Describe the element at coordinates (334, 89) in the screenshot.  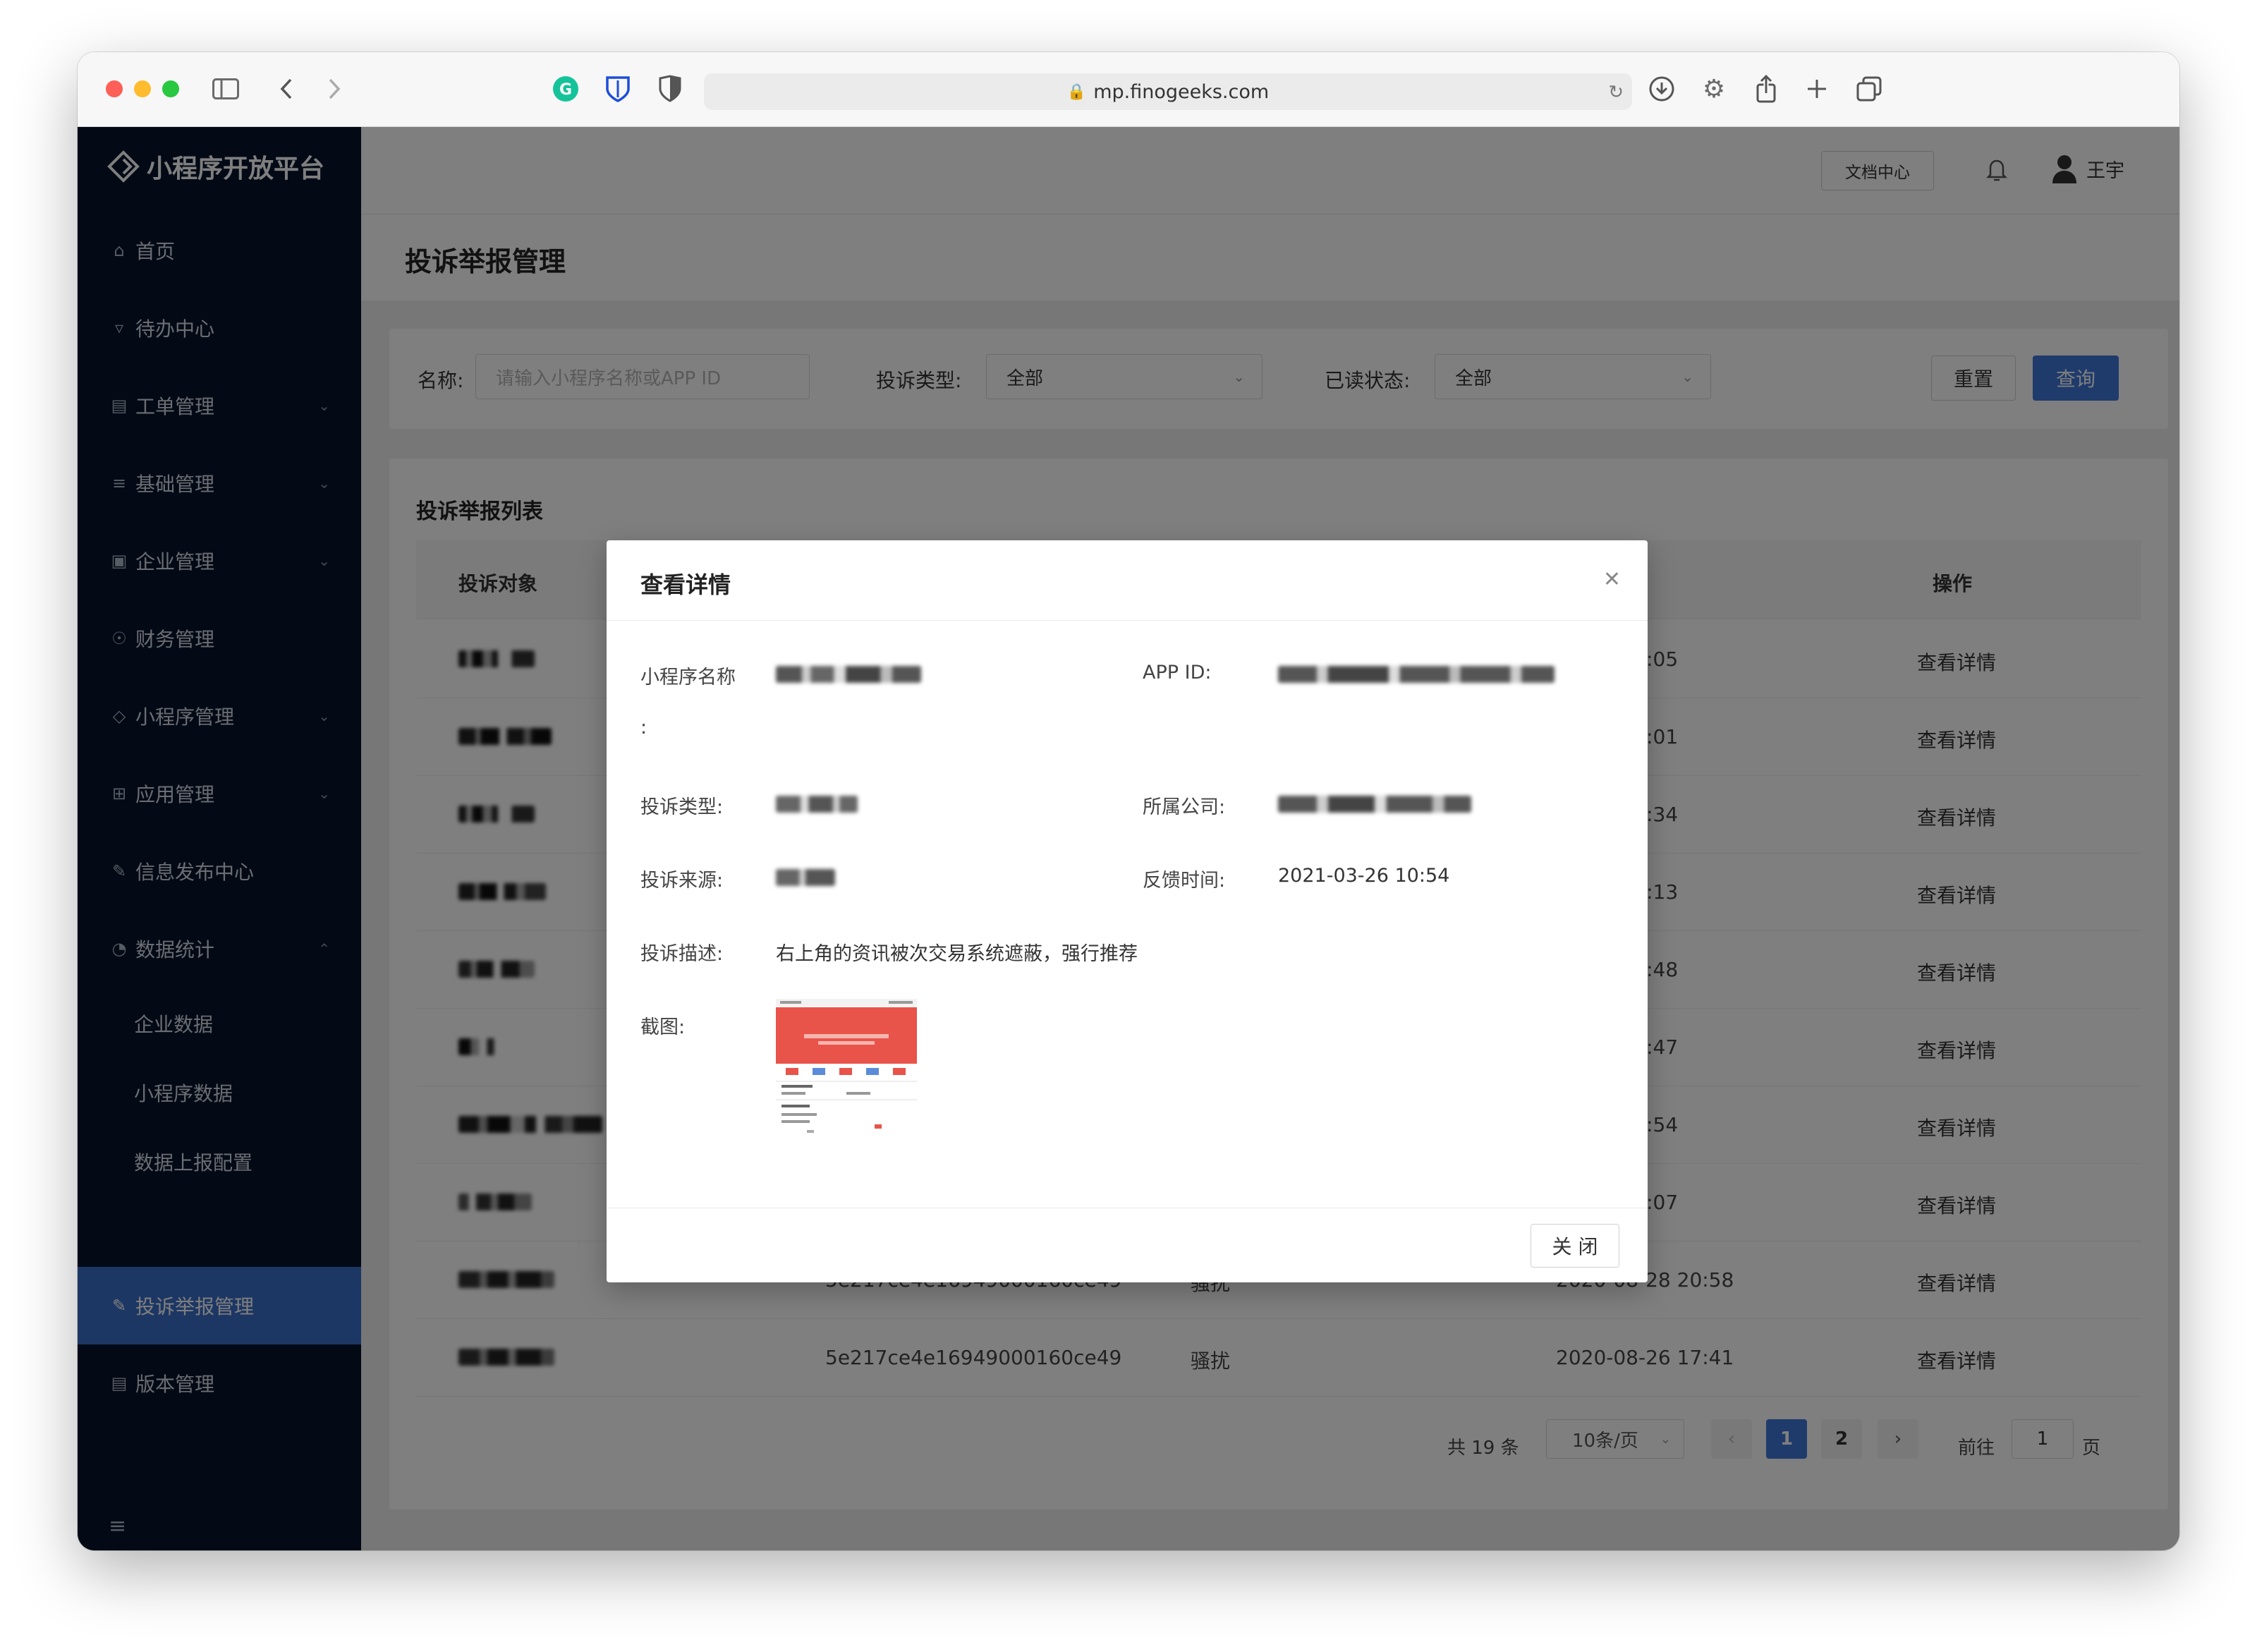
I see `forward-icon` at that location.